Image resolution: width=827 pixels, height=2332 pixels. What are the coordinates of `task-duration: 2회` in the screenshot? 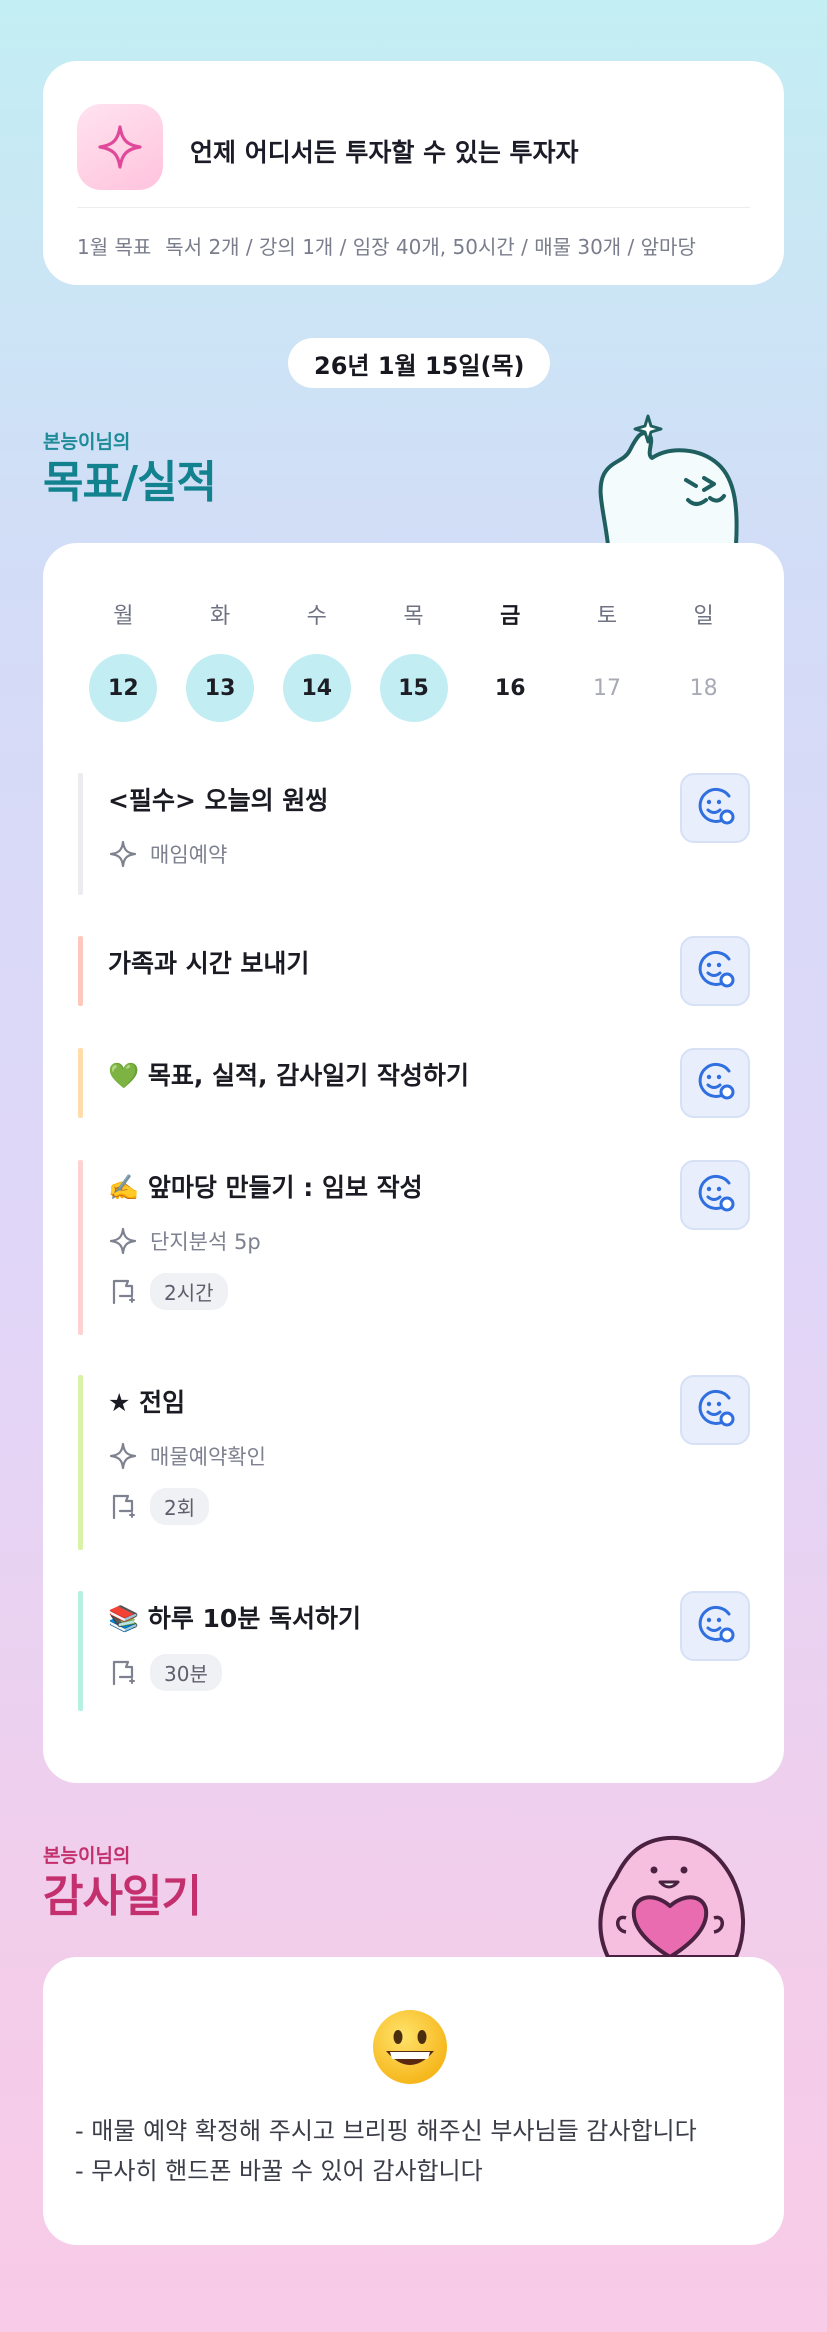 It's located at (429, 1506).